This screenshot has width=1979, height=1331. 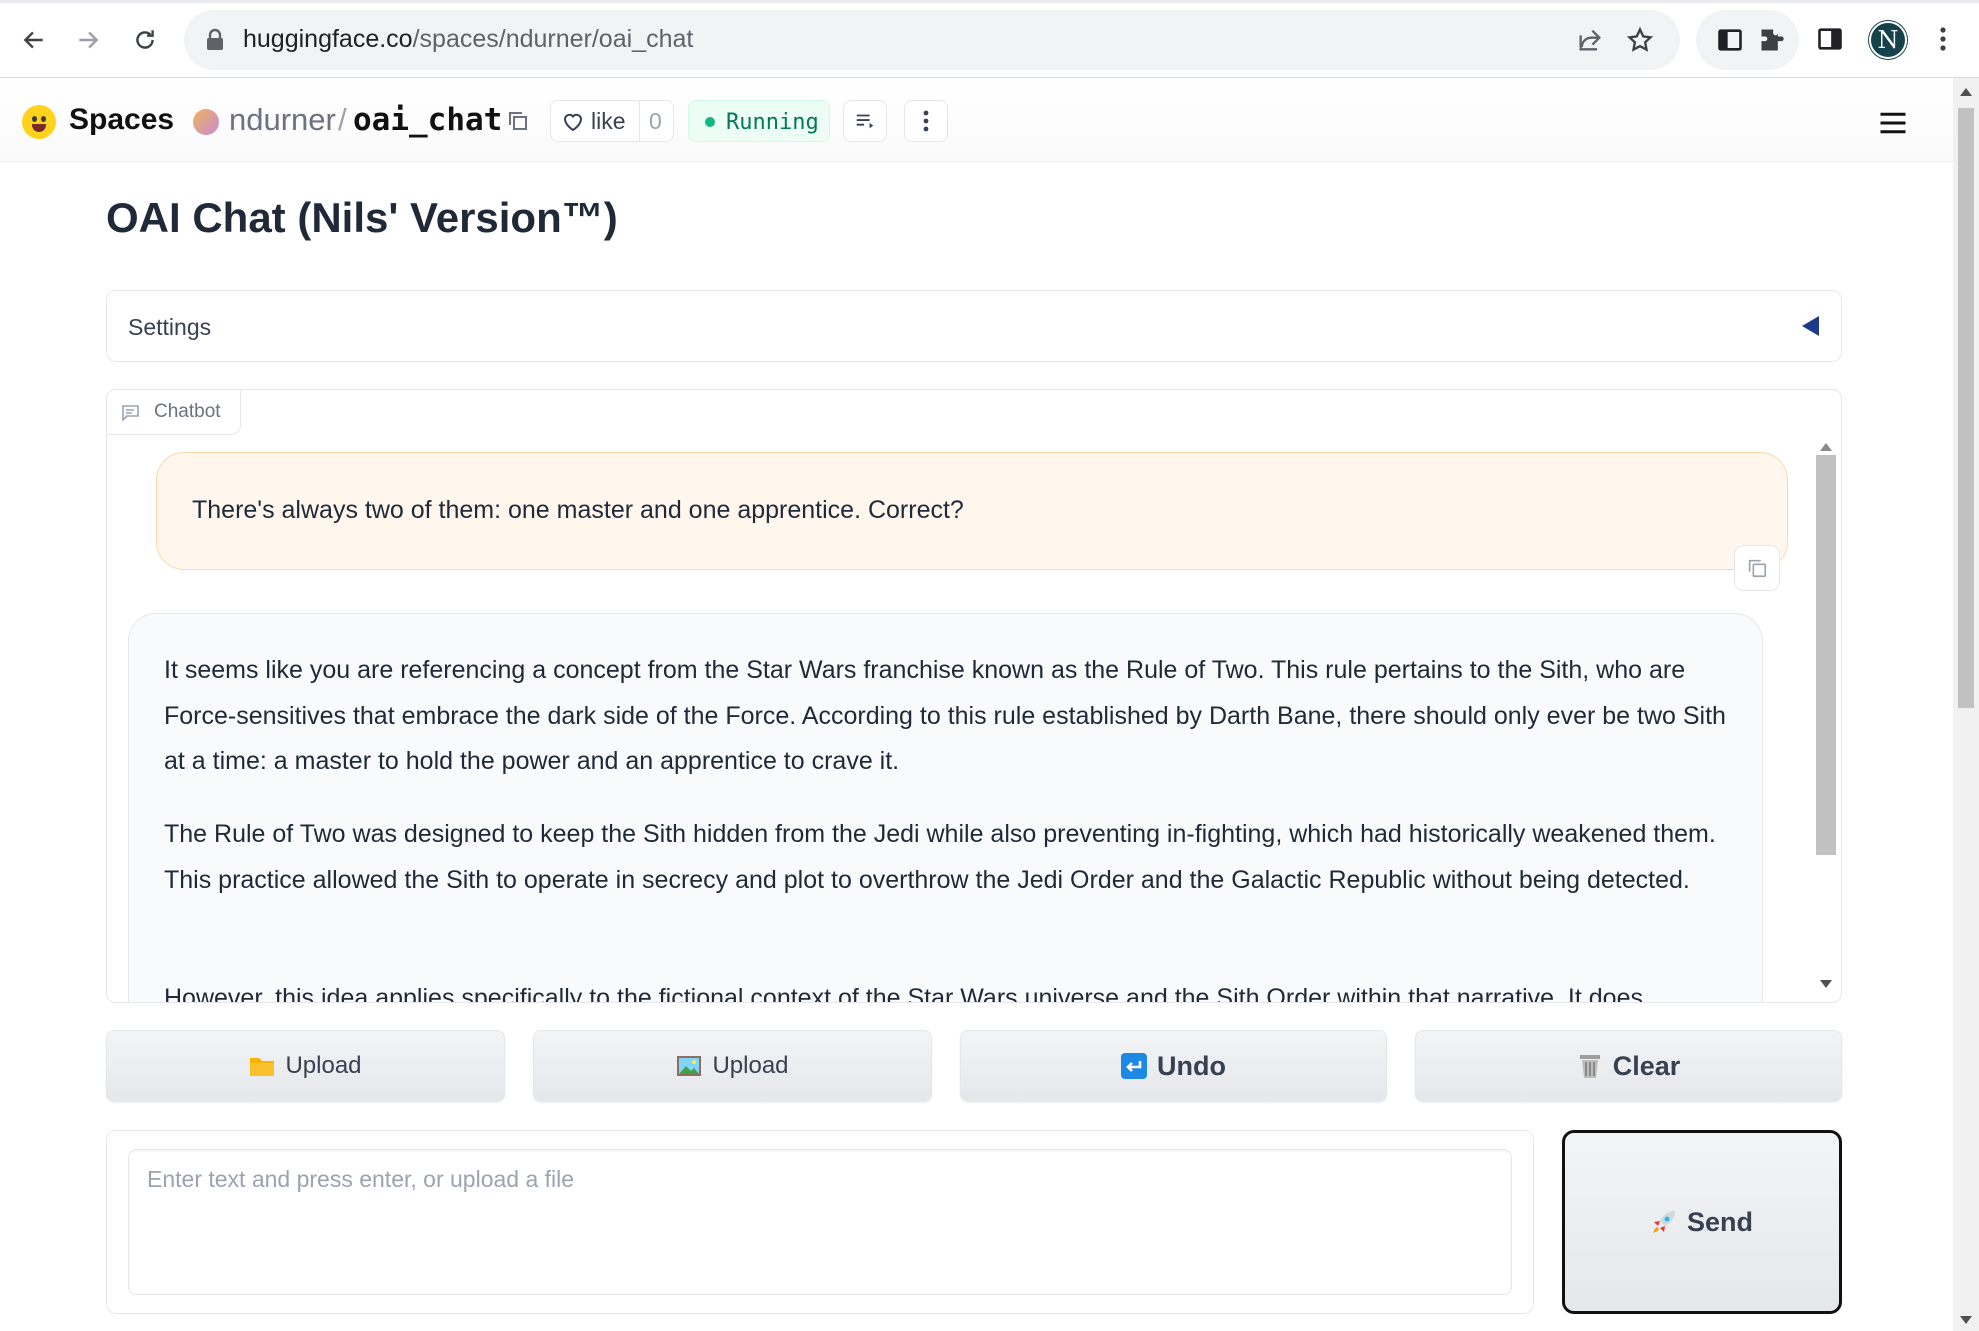 What do you see at coordinates (215, 39) in the screenshot?
I see `lock-icon` at bounding box center [215, 39].